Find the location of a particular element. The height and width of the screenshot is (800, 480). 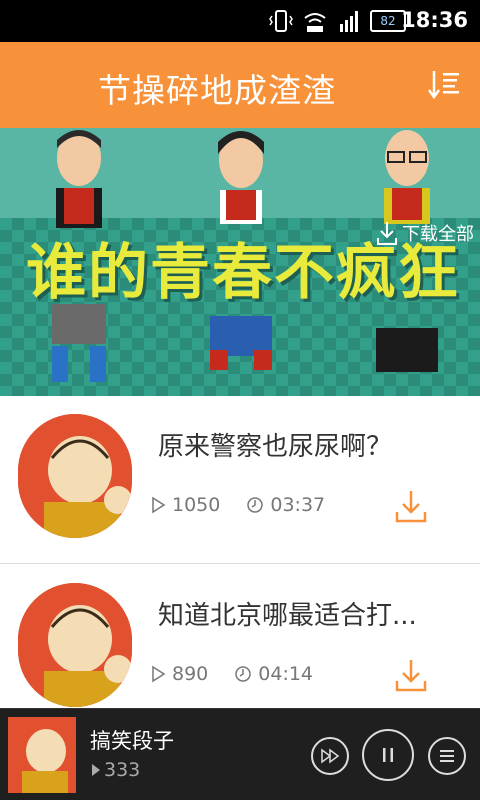

menu-icon is located at coordinates (447, 756).